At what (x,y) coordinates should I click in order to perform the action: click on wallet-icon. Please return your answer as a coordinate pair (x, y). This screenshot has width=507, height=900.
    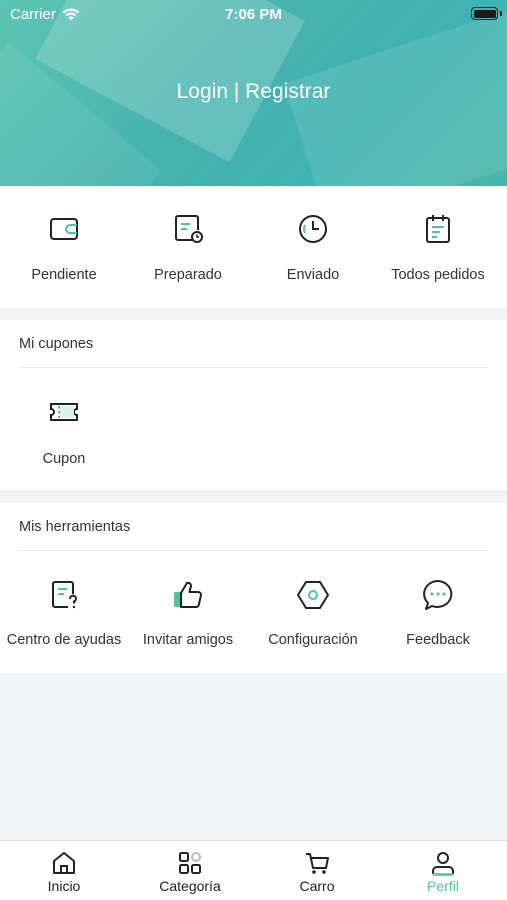
    Looking at the image, I should click on (64, 229).